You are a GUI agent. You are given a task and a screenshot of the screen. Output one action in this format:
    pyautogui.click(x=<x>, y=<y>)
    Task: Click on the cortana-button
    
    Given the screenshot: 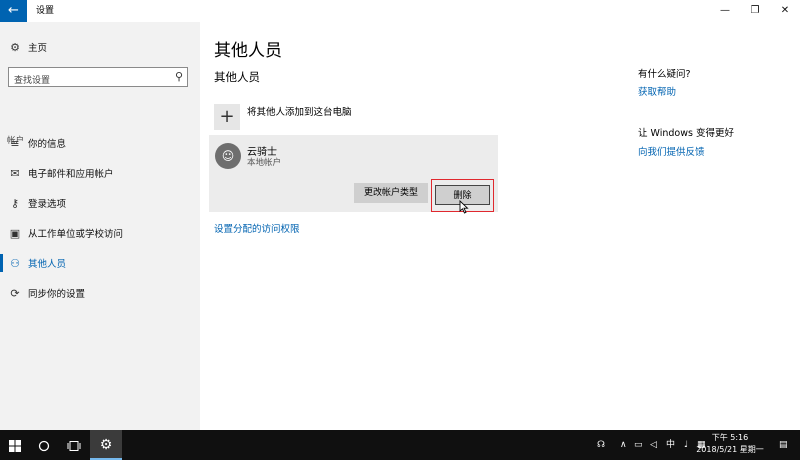 What is the action you would take?
    pyautogui.click(x=44, y=445)
    